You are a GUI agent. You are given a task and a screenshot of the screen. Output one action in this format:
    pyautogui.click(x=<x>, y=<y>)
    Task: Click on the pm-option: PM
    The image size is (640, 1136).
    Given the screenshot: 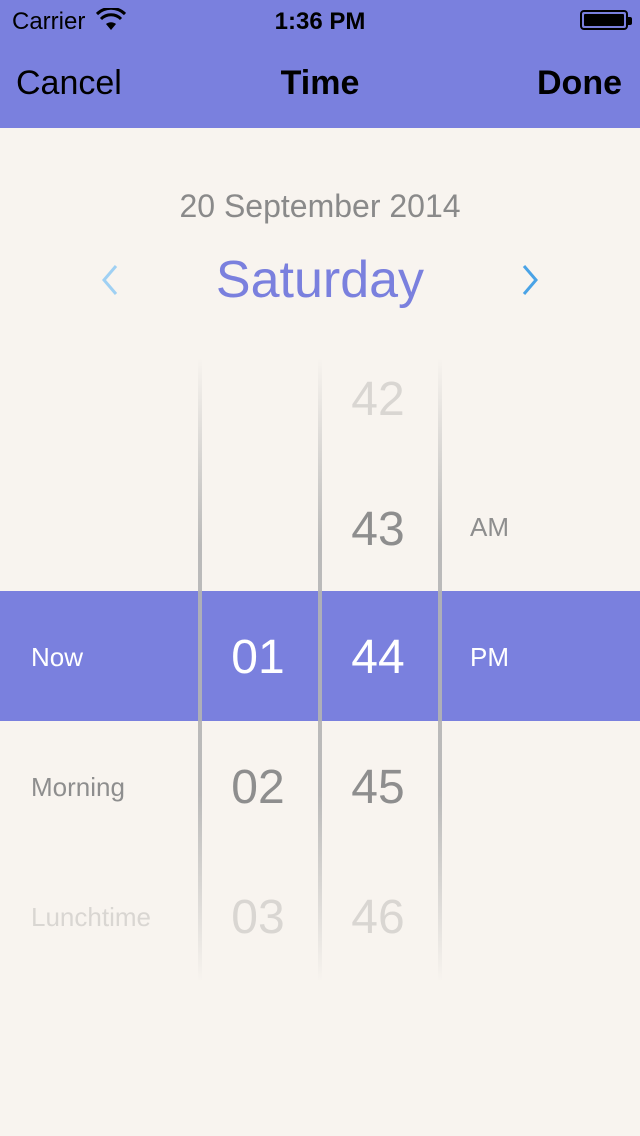 What is the action you would take?
    pyautogui.click(x=489, y=657)
    